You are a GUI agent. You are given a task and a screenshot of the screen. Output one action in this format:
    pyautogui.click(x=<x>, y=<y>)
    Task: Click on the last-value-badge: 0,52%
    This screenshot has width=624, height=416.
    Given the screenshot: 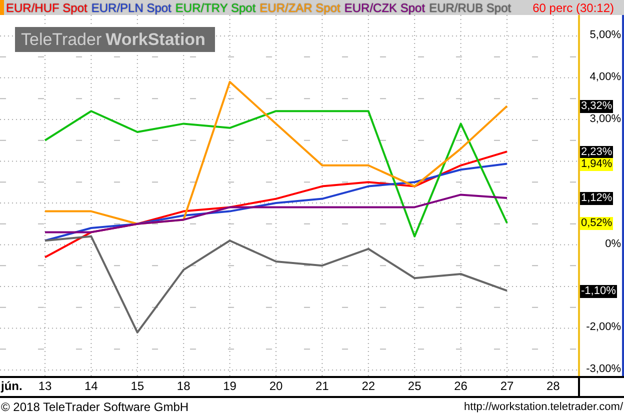 What is the action you would take?
    pyautogui.click(x=597, y=223)
    